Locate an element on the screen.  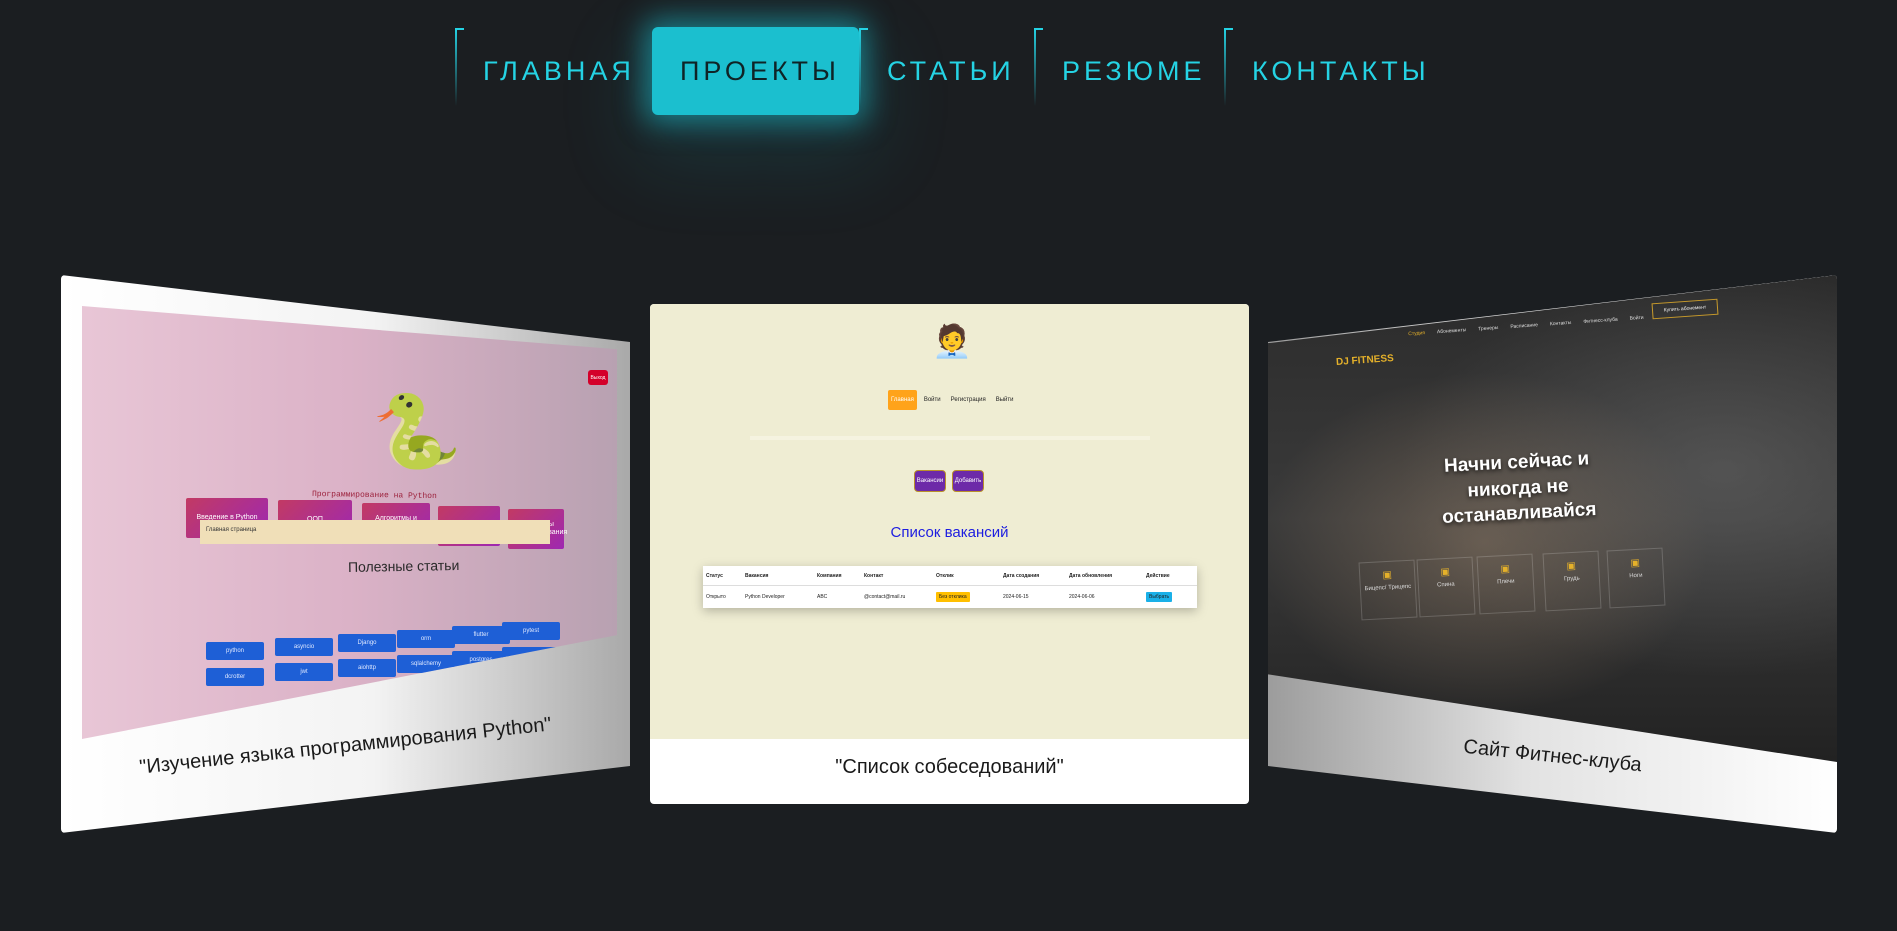
screenshot-tag: dcrotter is located at coordinates (235, 677).